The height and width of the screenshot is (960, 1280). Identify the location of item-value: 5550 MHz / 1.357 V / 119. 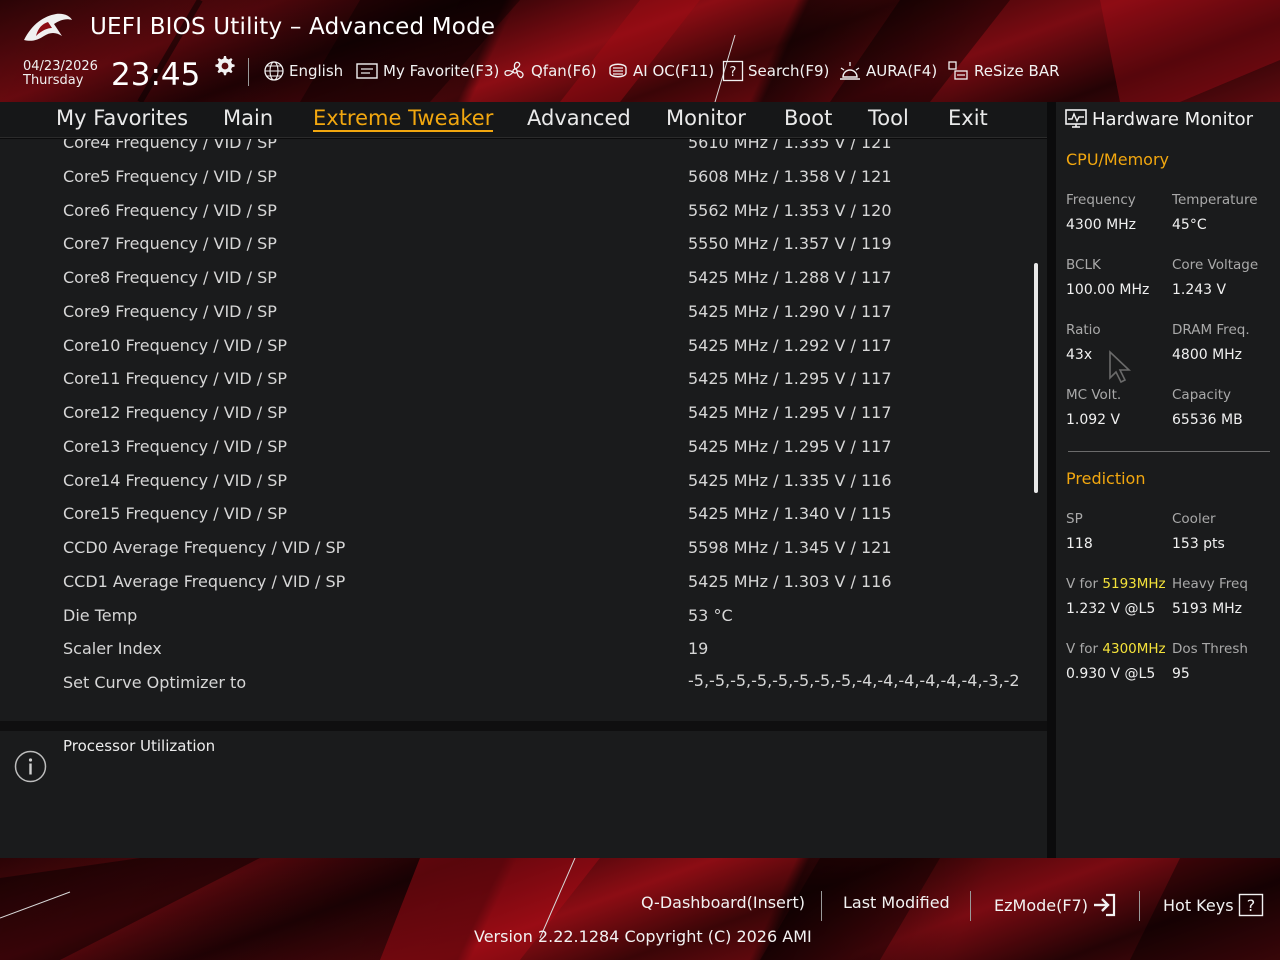
(790, 243).